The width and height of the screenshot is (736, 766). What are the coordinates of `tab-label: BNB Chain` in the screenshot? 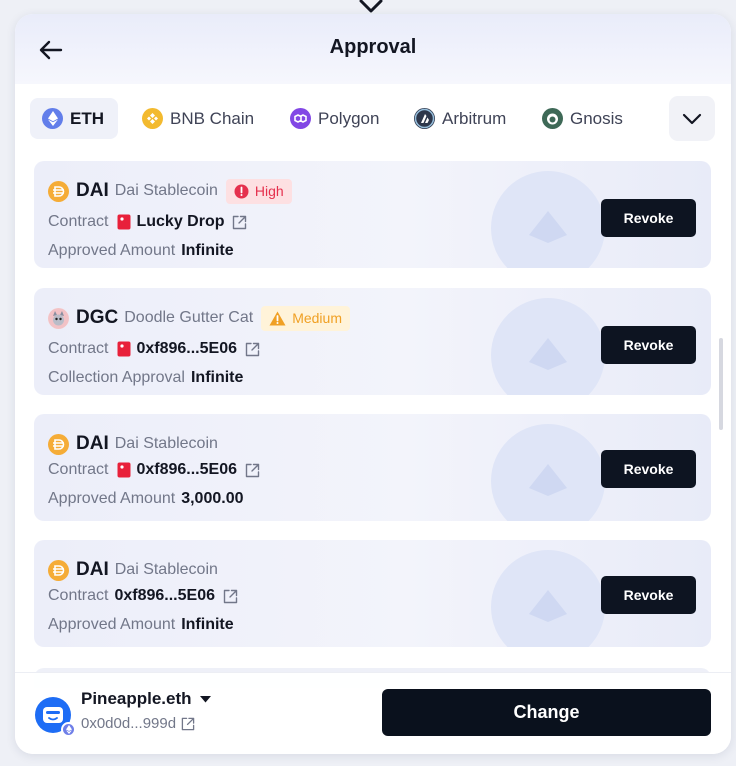 It's located at (212, 118).